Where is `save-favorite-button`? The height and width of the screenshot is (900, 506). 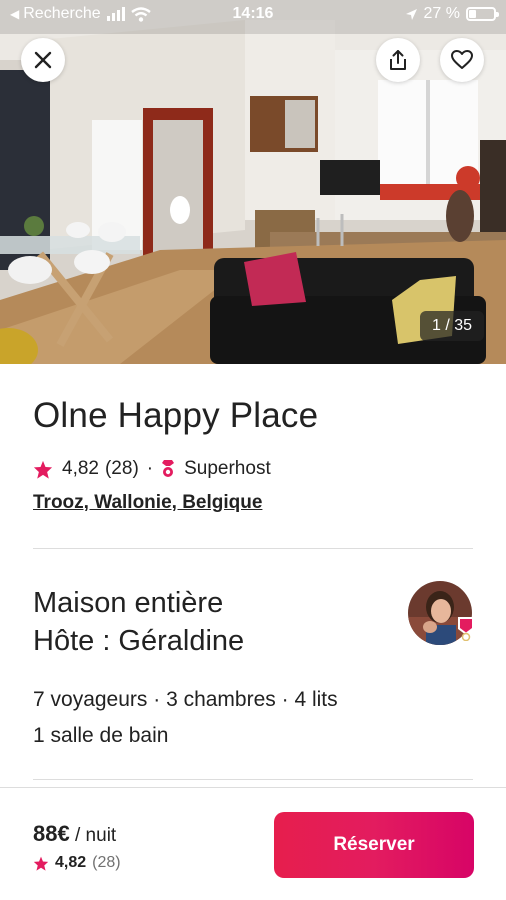 save-favorite-button is located at coordinates (462, 60).